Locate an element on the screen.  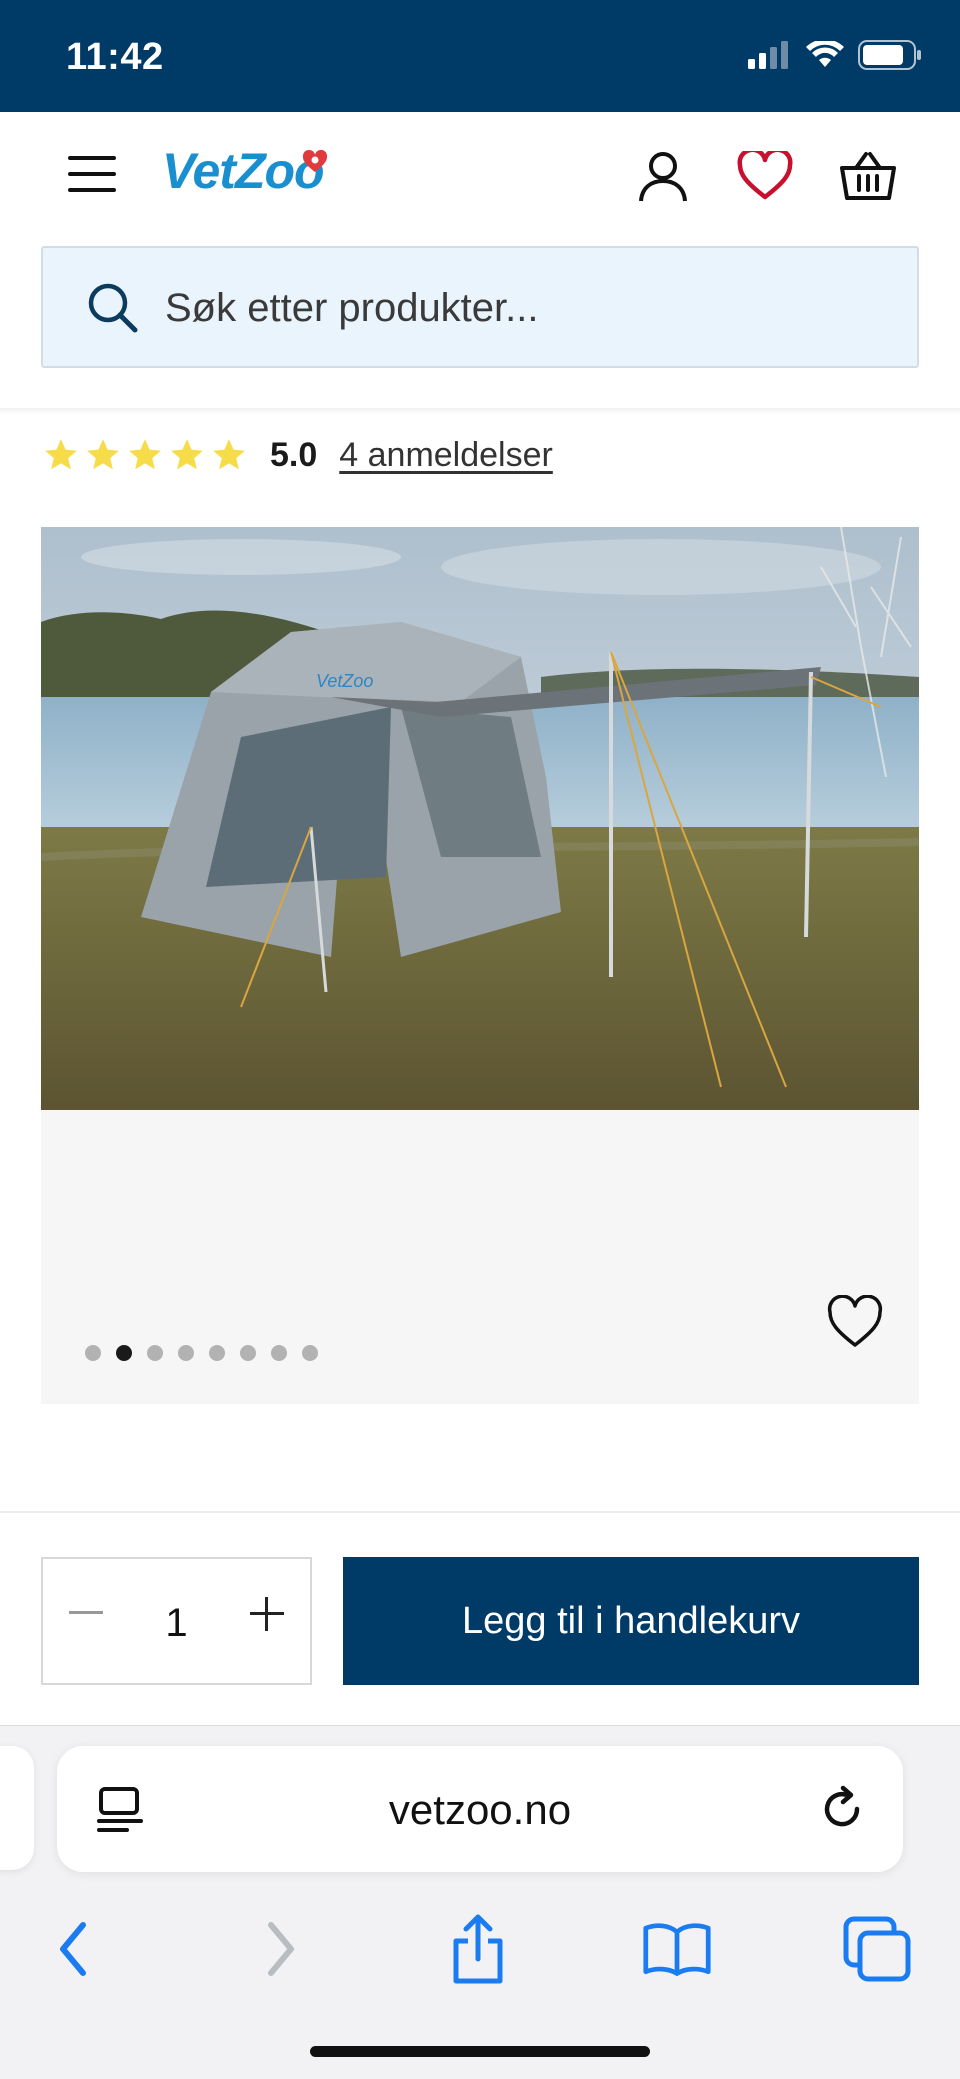
logo-heart-icon is located at coordinates (315, 161).